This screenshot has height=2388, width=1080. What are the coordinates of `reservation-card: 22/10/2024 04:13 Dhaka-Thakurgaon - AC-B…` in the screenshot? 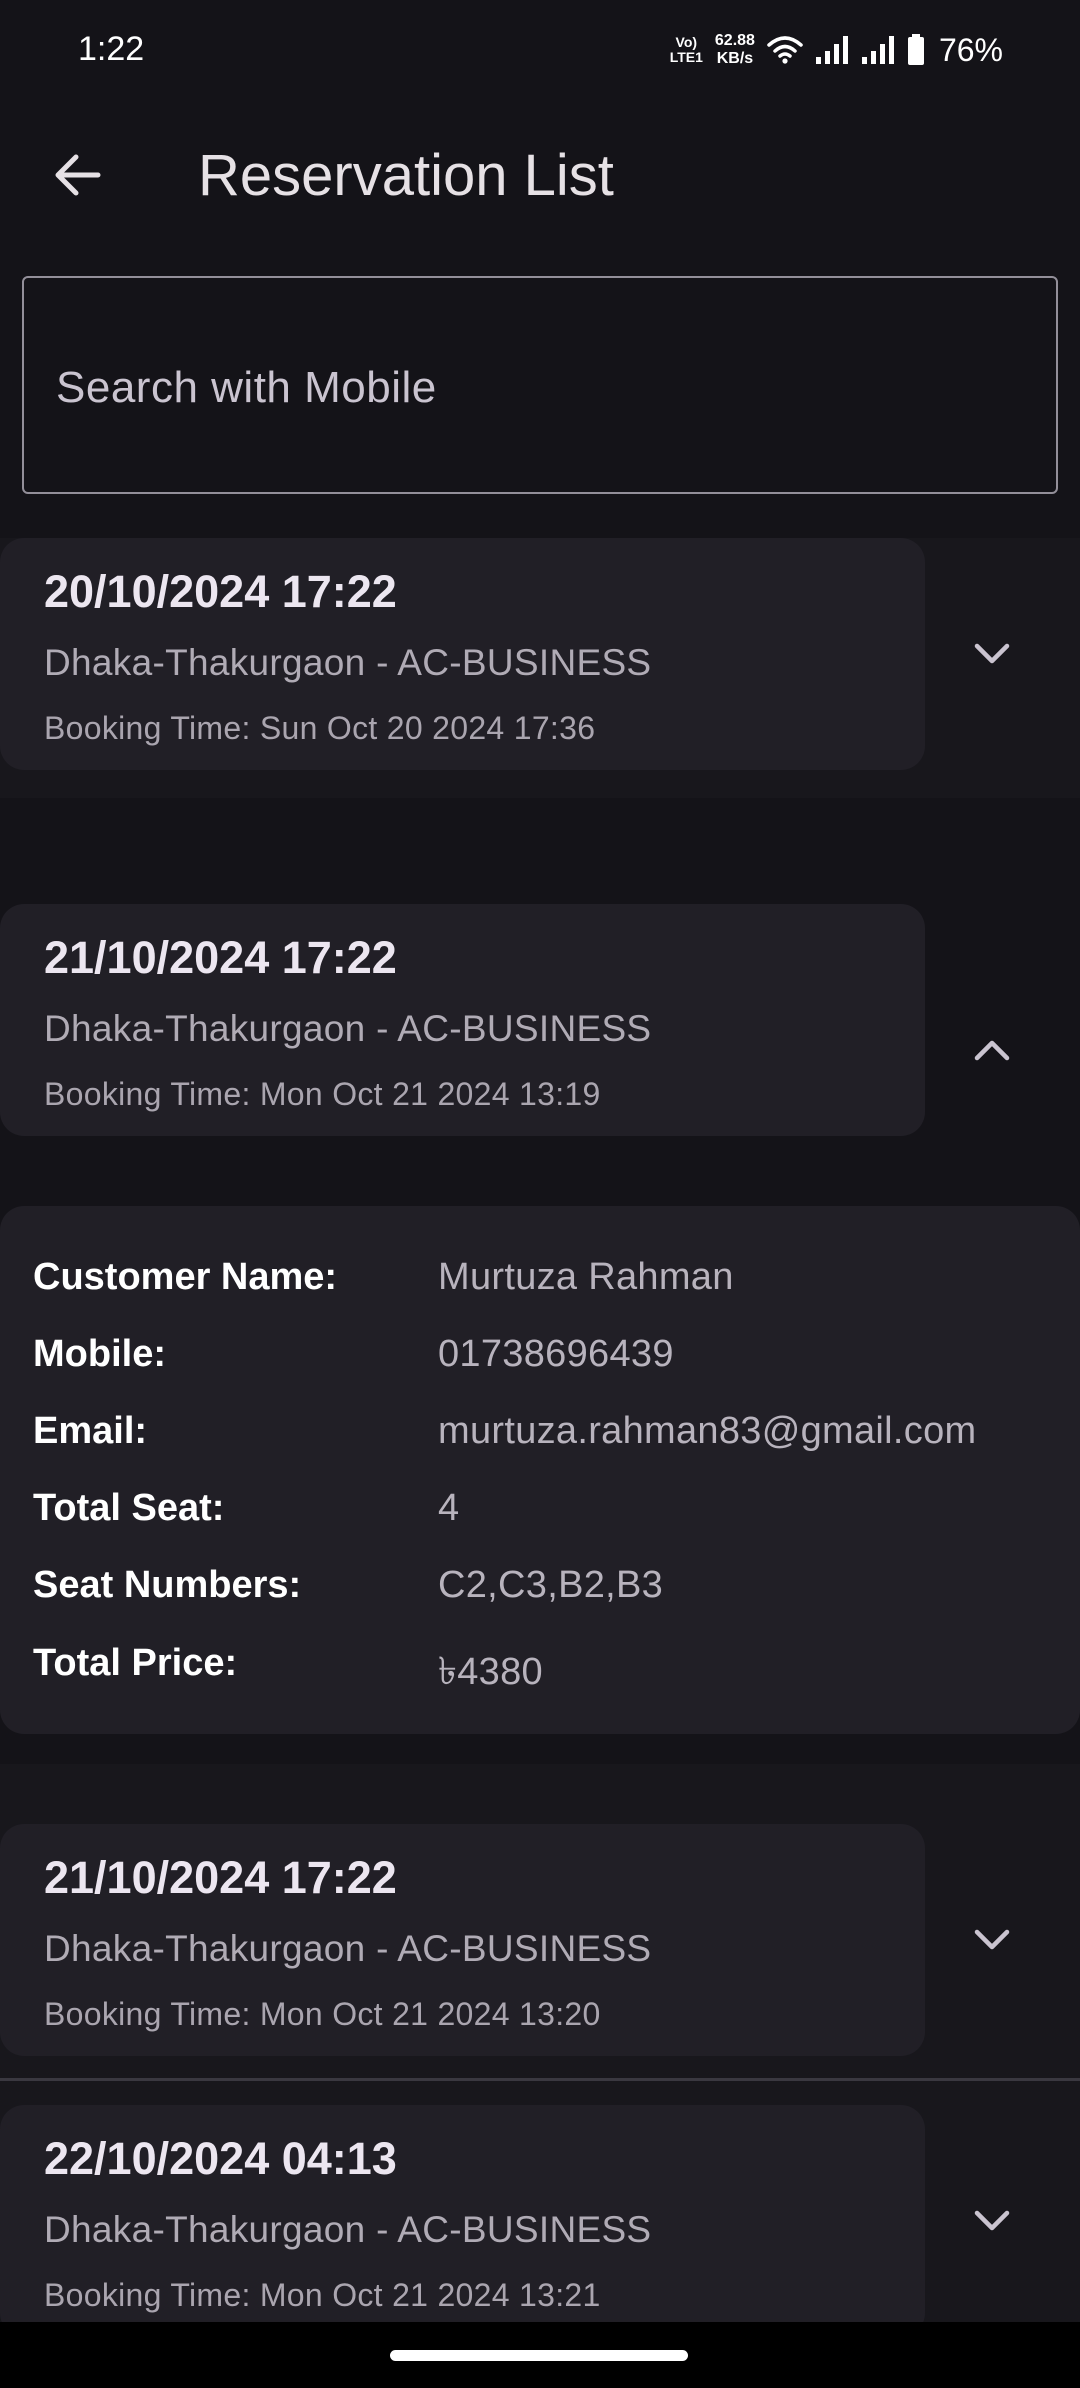 It's located at (462, 2221).